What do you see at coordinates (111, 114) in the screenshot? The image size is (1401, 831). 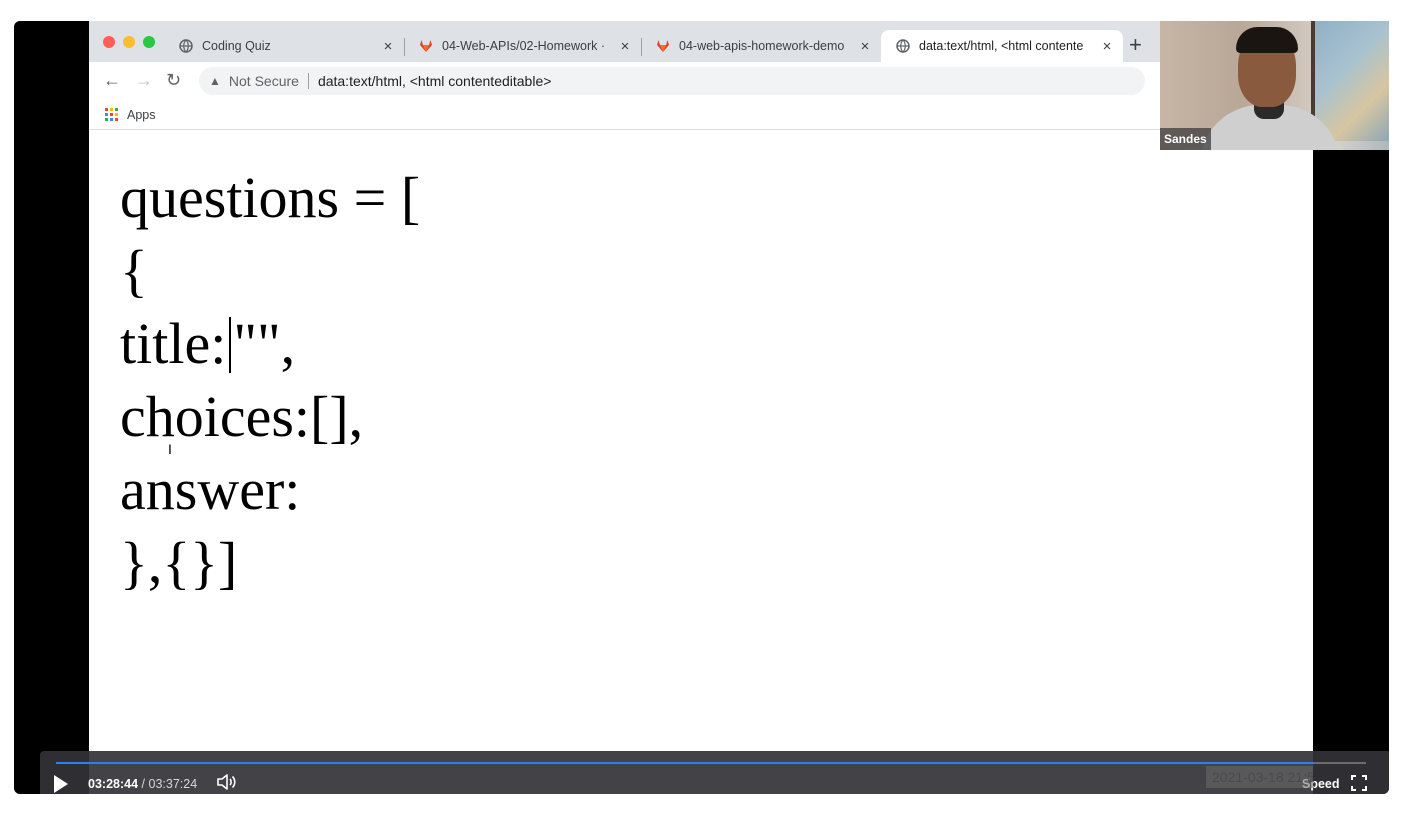 I see `apps-grid-icon` at bounding box center [111, 114].